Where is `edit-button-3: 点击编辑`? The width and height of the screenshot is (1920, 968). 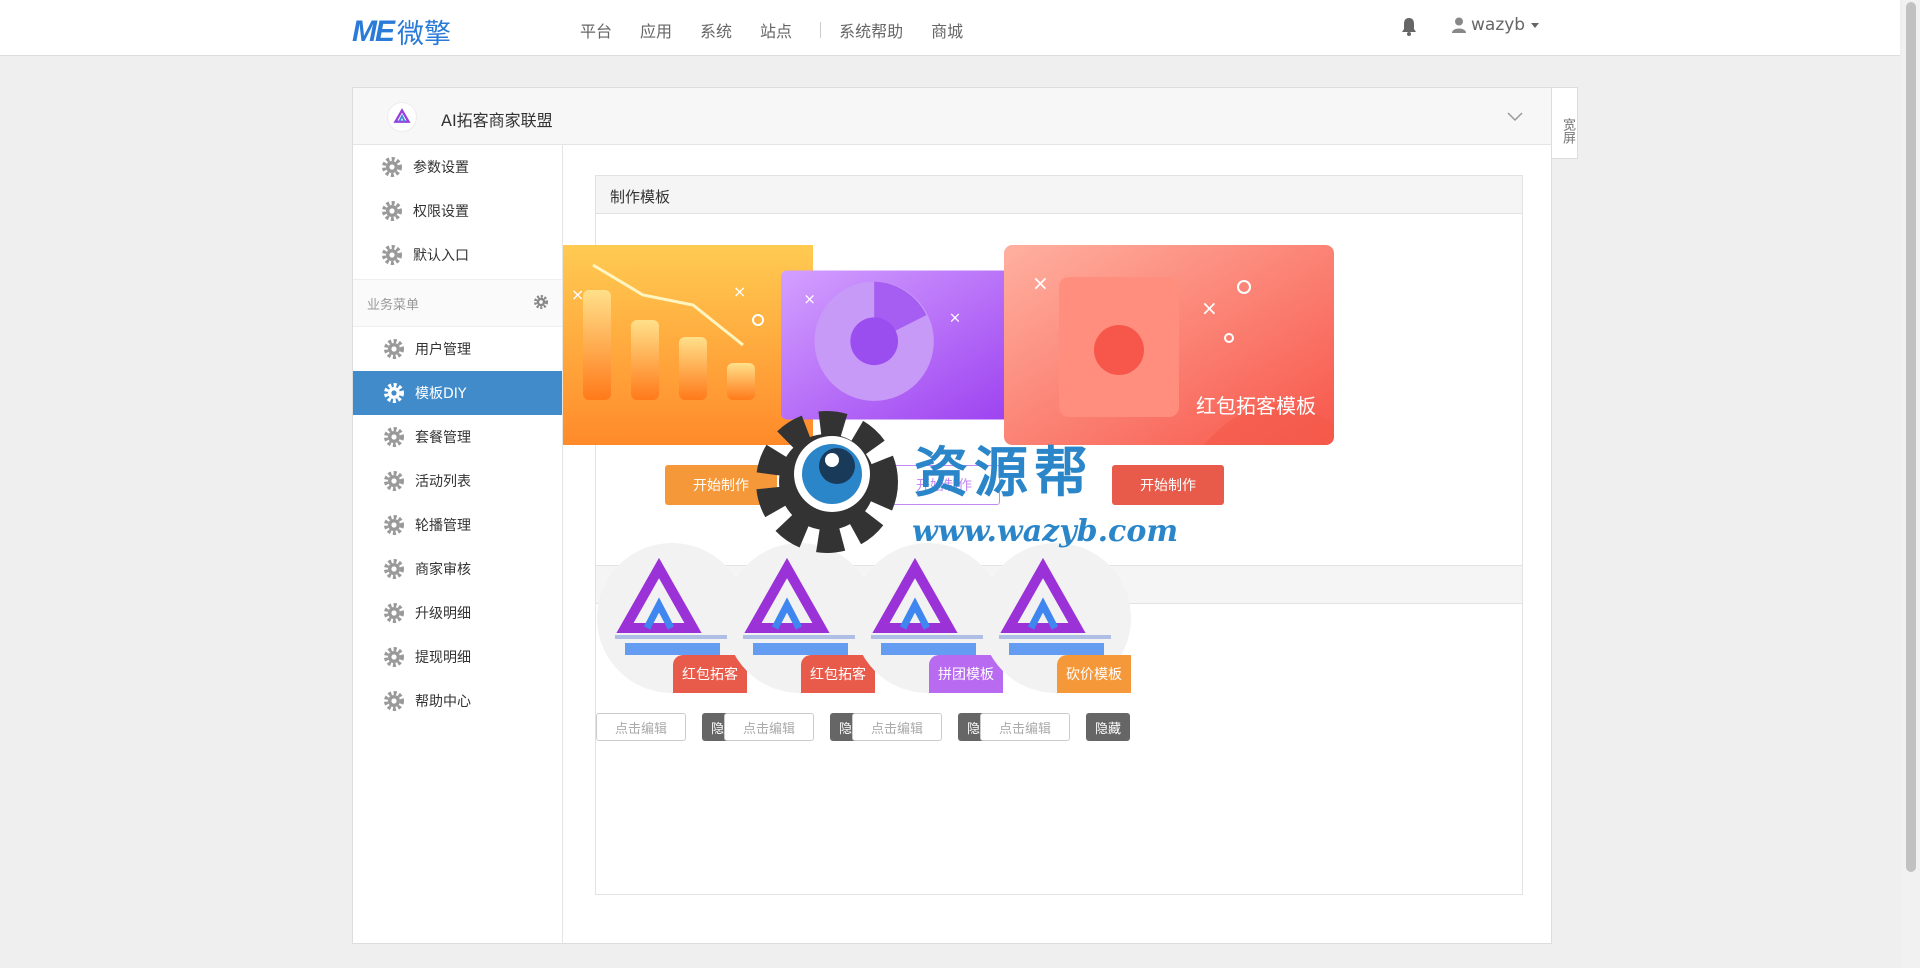 edit-button-3: 点击编辑 is located at coordinates (897, 727).